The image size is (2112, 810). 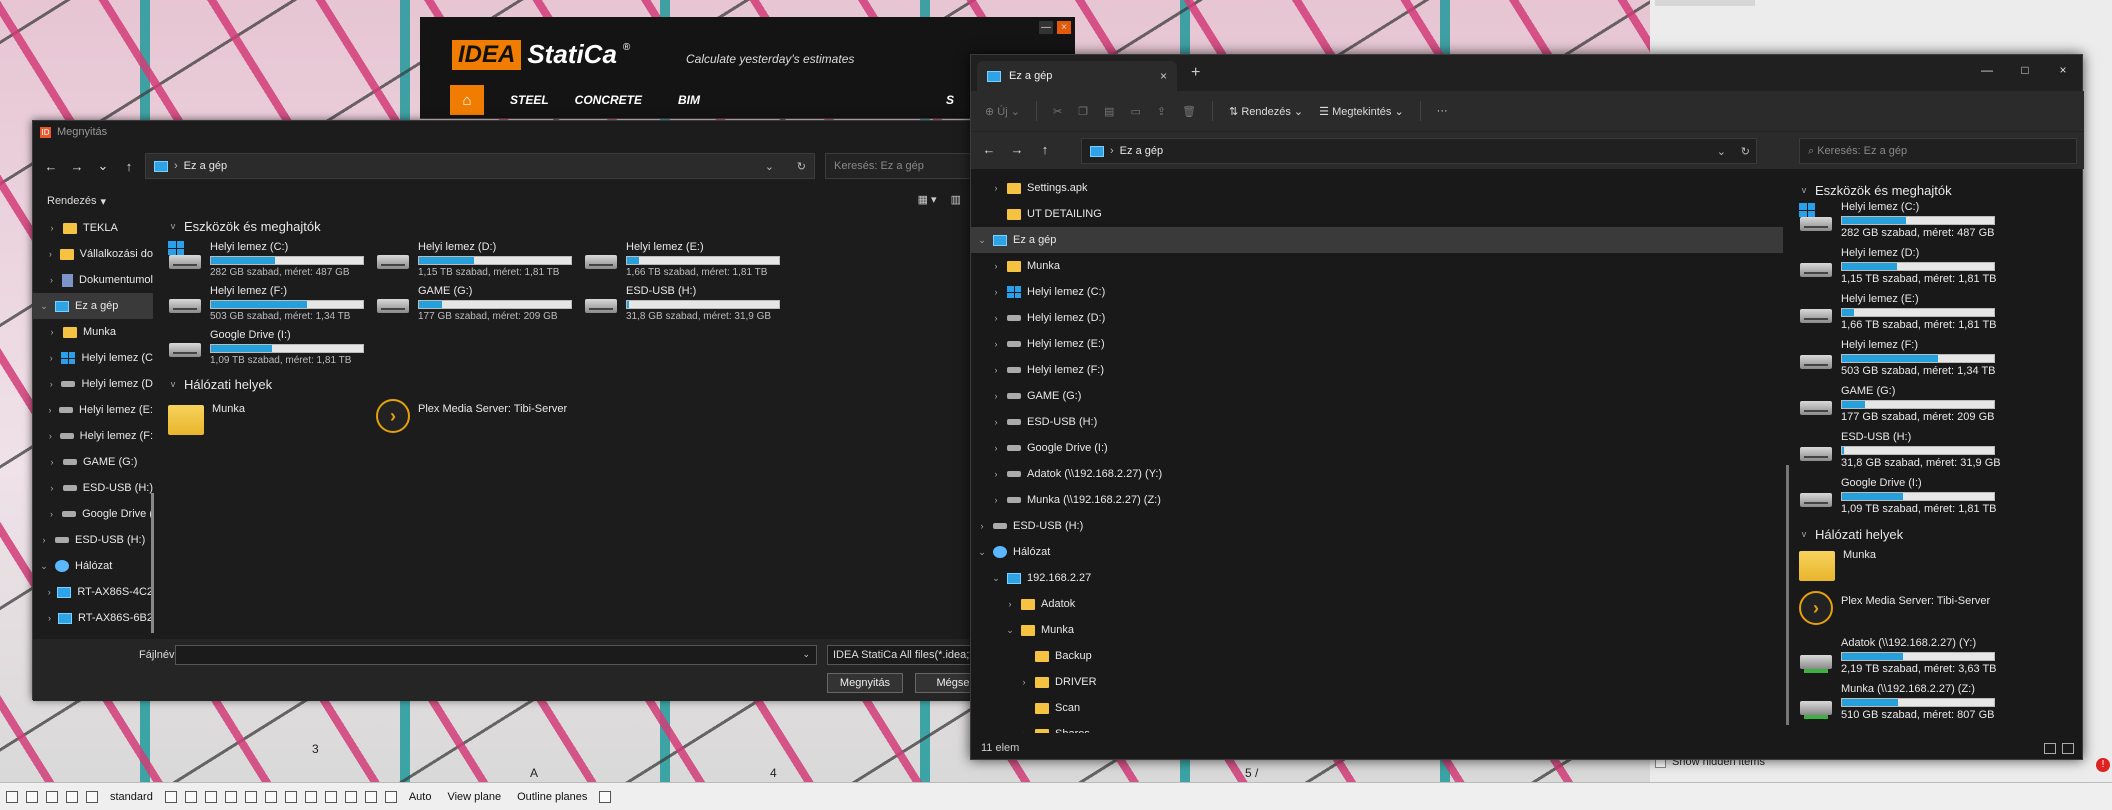 I want to click on tree-item: Backup, so click(x=1377, y=656).